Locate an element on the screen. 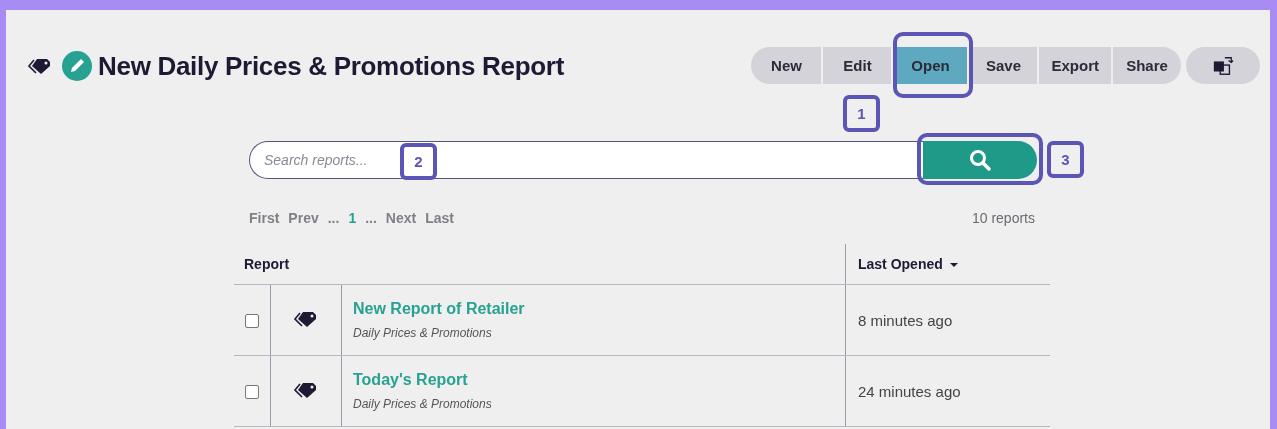 This screenshot has height=429, width=1277. pencil-icon is located at coordinates (77, 66).